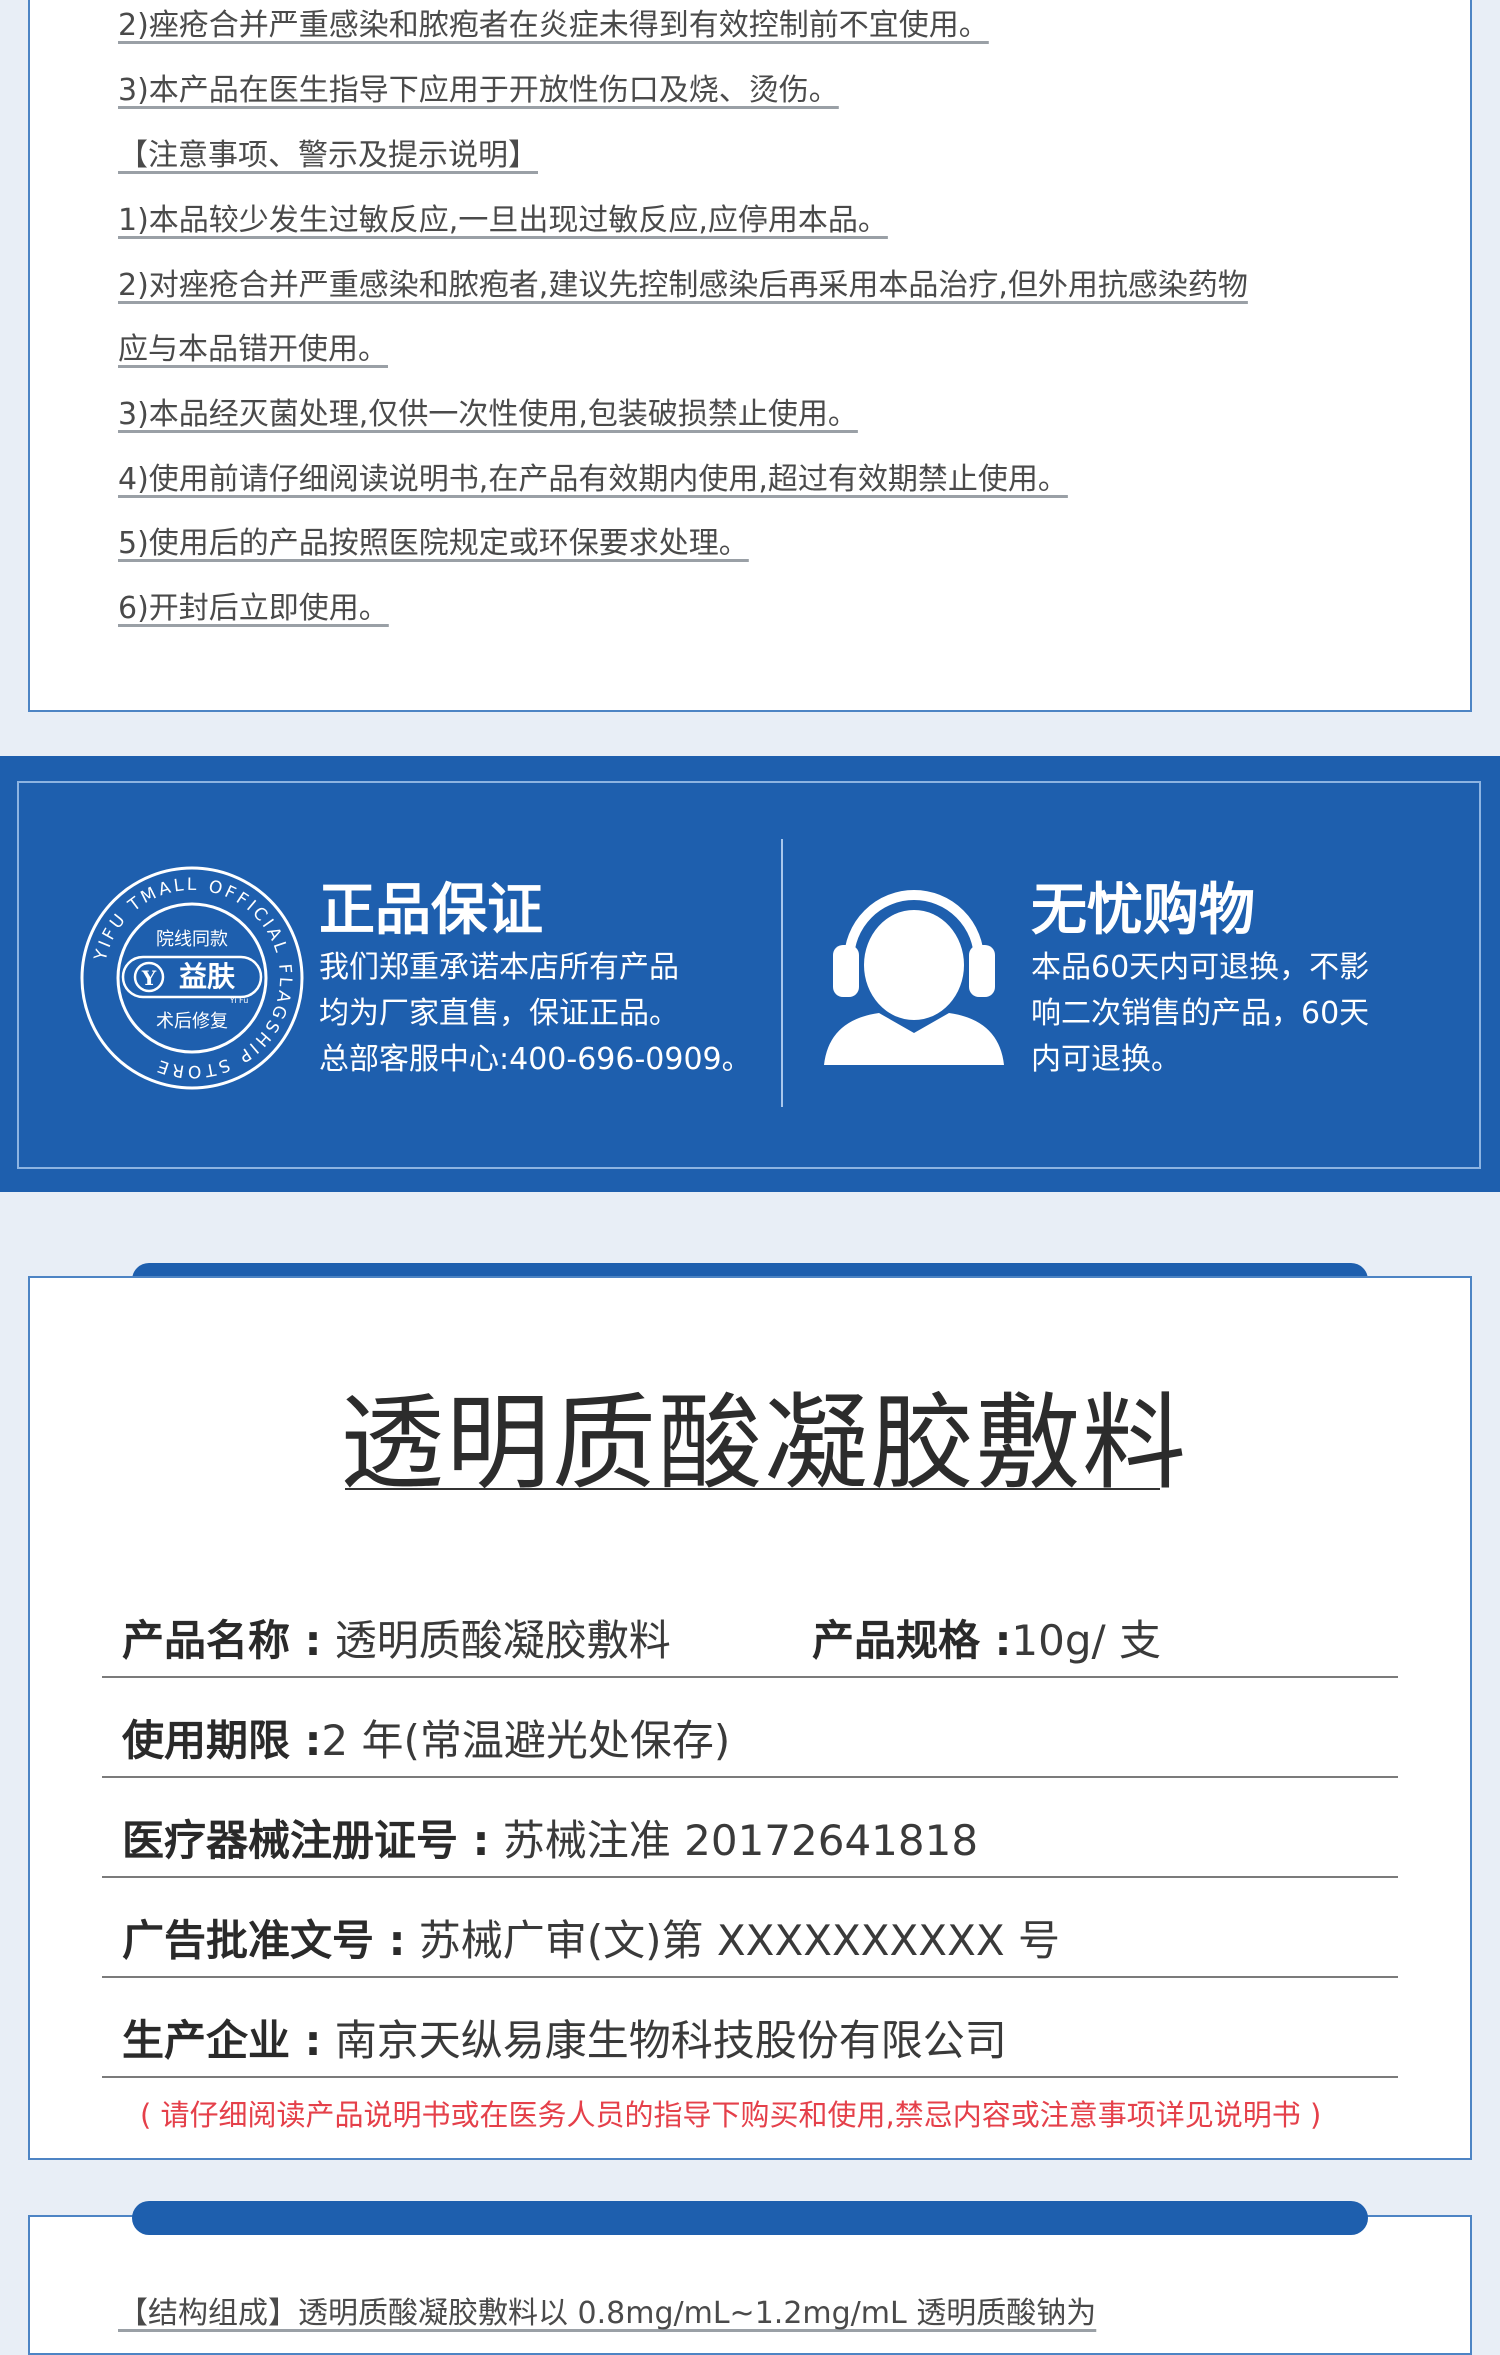 This screenshot has width=1500, height=2355. What do you see at coordinates (478, 90) in the screenshot?
I see `instruction-line: 3)本产品在医生指导下应用于开放性伤口及烧、烫伤。` at bounding box center [478, 90].